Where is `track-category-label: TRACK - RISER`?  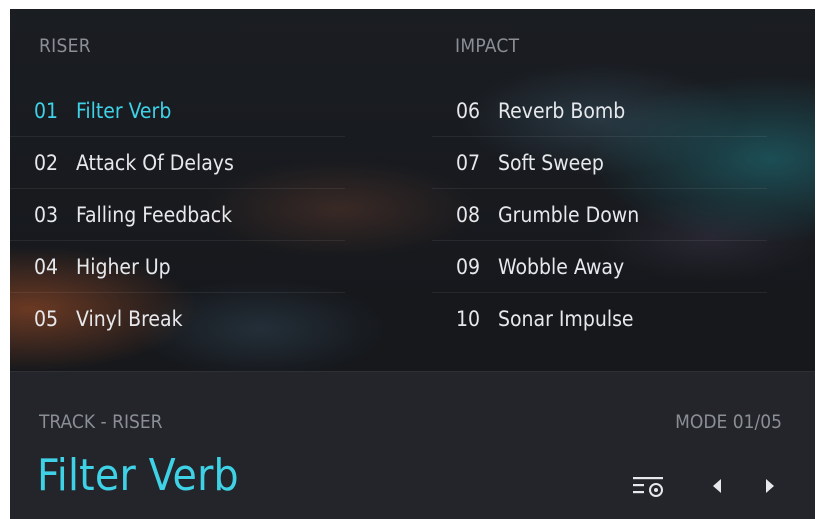 track-category-label: TRACK - RISER is located at coordinates (101, 422).